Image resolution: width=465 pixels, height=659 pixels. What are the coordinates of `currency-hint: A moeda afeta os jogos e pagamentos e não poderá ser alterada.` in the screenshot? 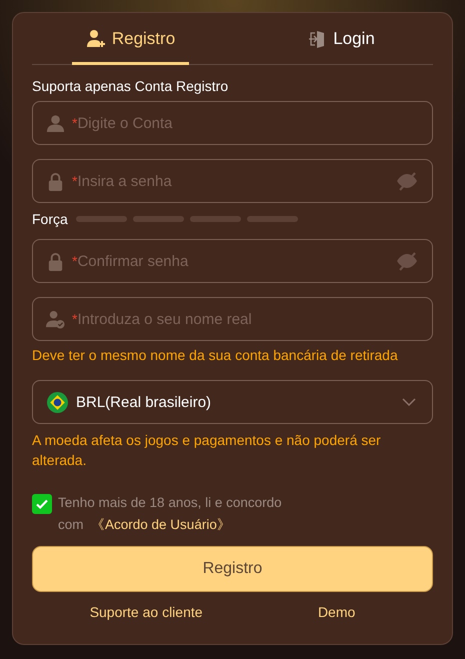 It's located at (207, 450).